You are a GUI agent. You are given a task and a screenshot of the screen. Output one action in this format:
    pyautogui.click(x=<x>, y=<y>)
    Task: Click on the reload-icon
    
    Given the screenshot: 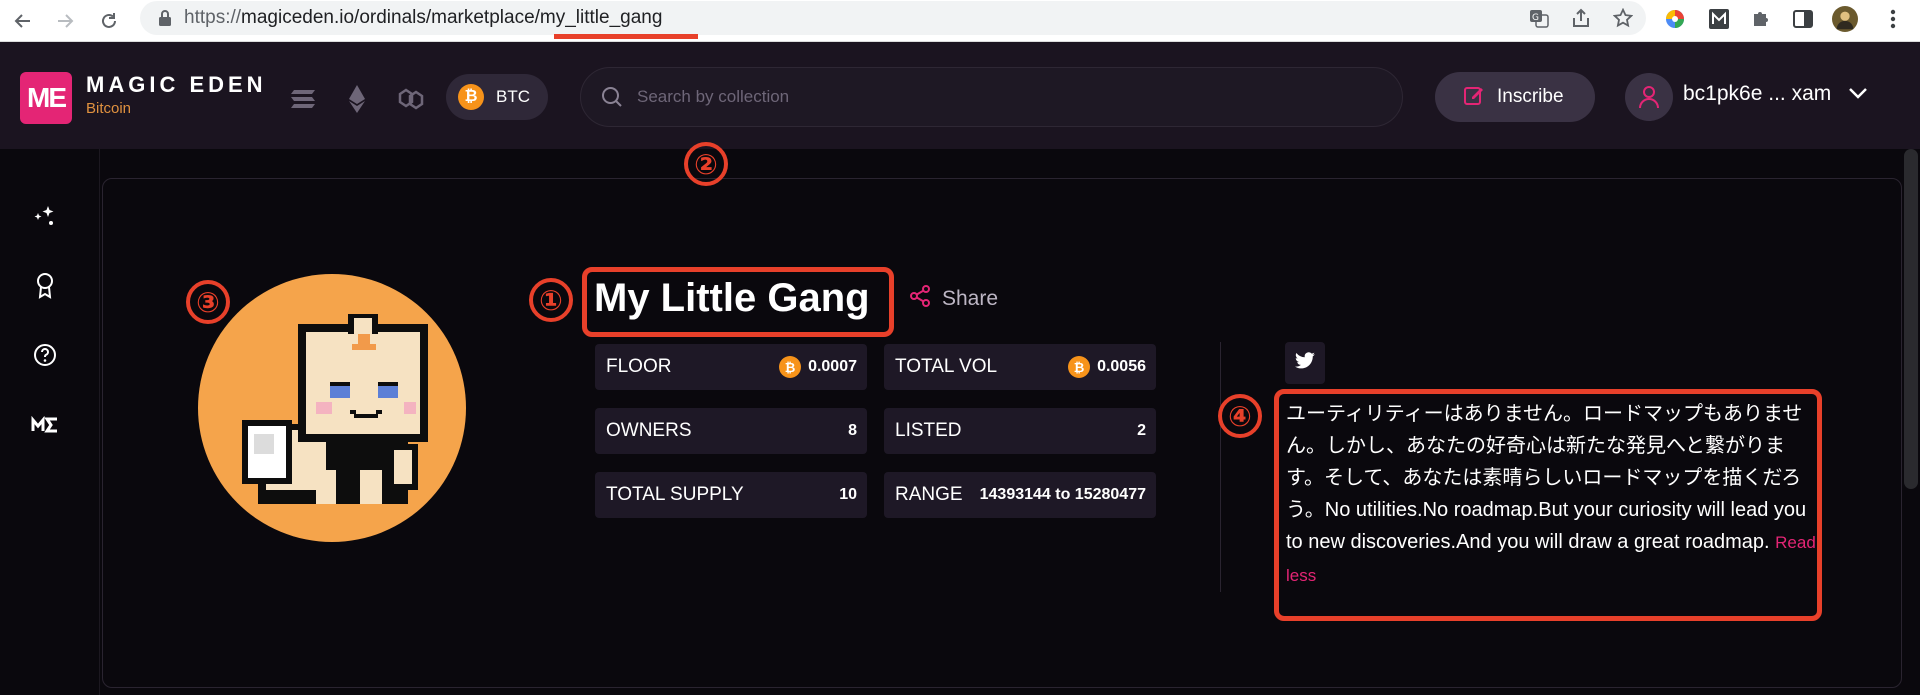 What is the action you would take?
    pyautogui.click(x=109, y=21)
    